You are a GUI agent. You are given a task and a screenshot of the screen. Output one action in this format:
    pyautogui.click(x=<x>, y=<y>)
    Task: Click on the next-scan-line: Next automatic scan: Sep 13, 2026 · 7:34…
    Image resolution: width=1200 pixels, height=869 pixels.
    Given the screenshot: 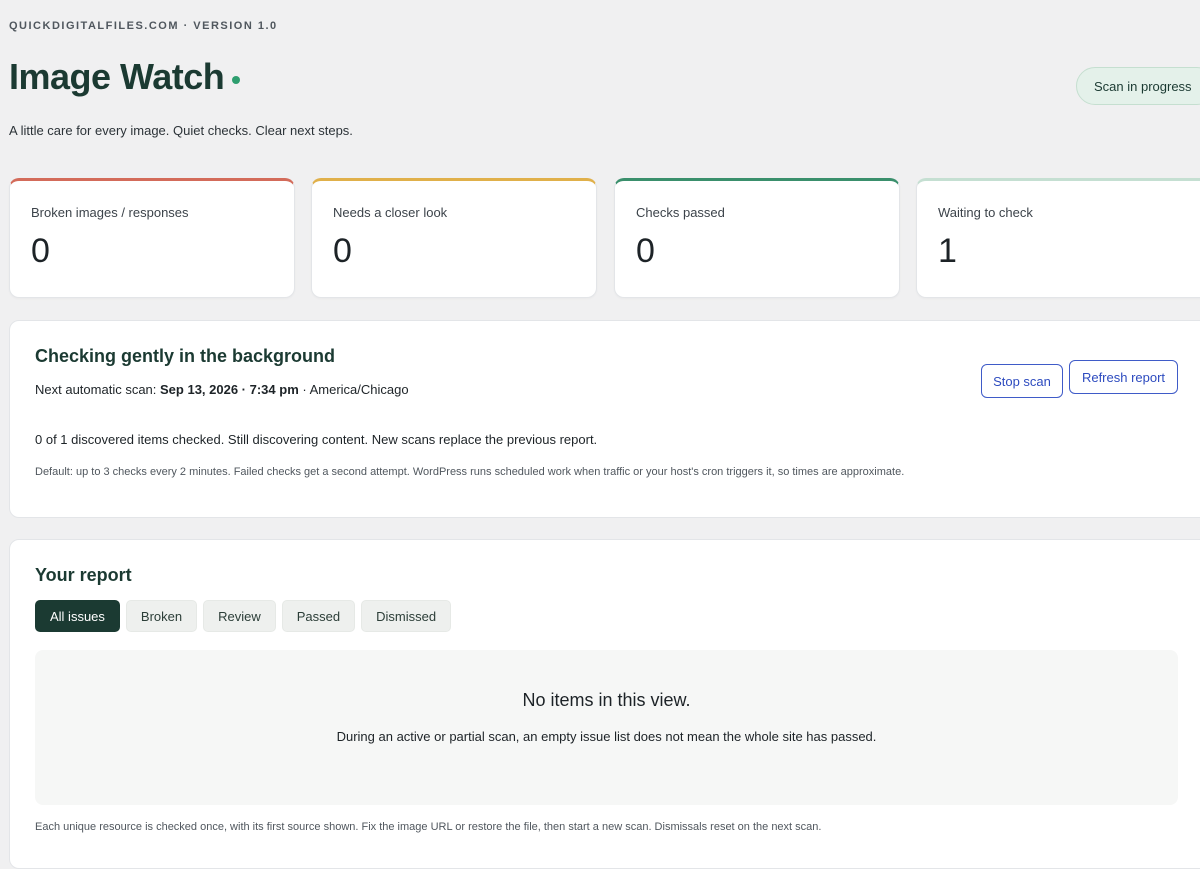 What is the action you would take?
    pyautogui.click(x=222, y=389)
    